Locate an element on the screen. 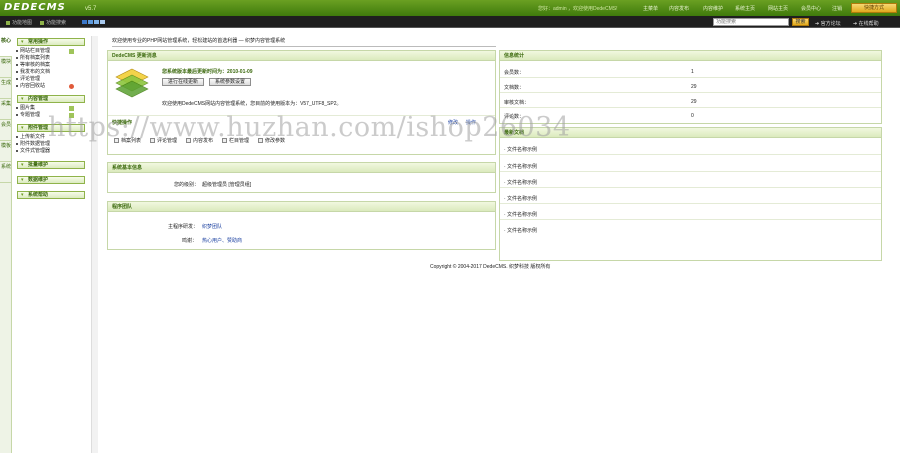 The height and width of the screenshot is (453, 900). stat-value: 1 is located at coordinates (692, 72).